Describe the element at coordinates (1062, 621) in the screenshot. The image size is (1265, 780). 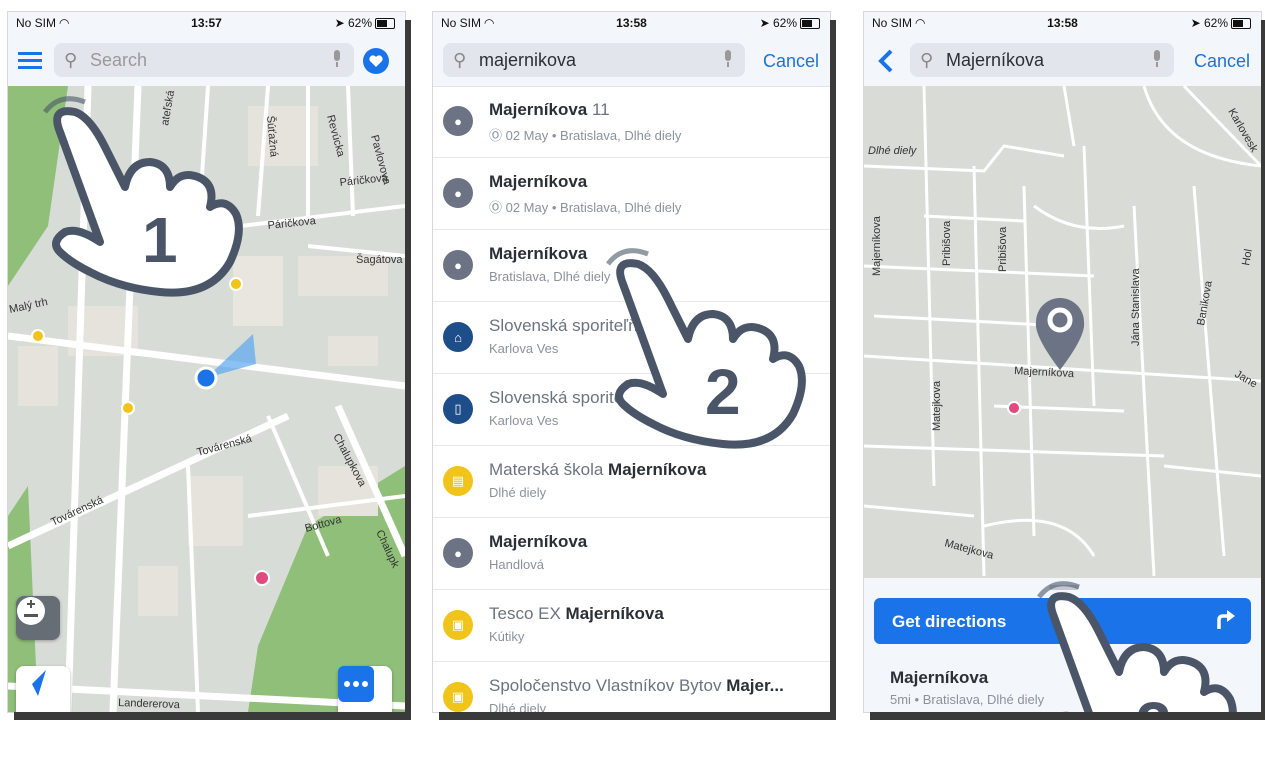
I see `get-directions-button: Get directions` at that location.